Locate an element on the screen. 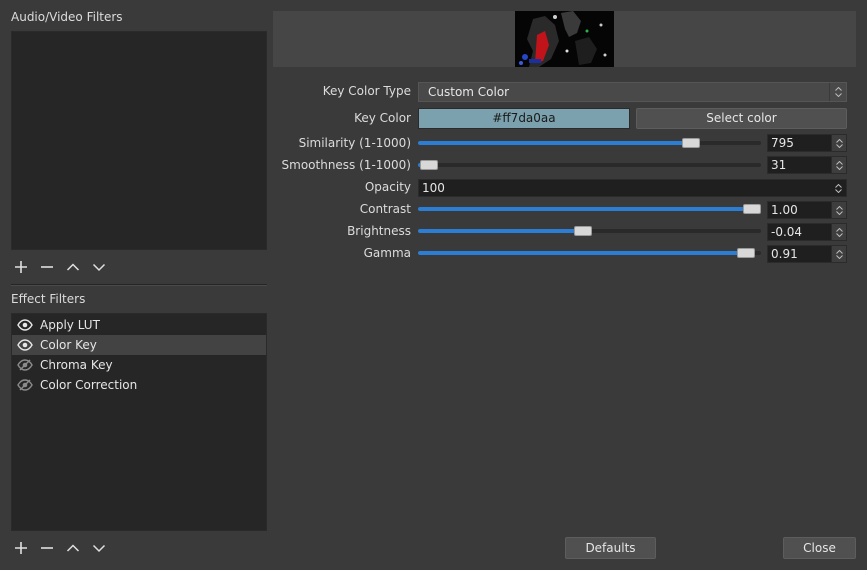  gamma-slider is located at coordinates (589, 253).